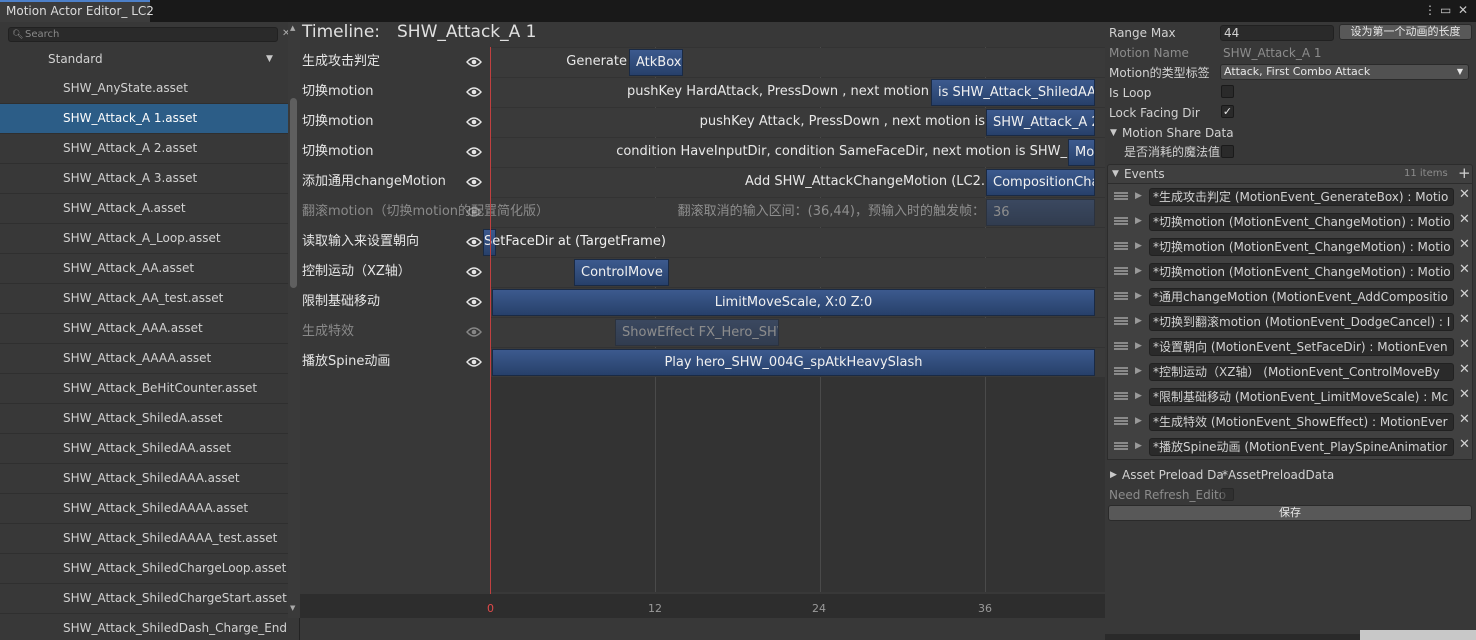 The image size is (1476, 640). I want to click on more-vertical-icon: ⋮, so click(1430, 10).